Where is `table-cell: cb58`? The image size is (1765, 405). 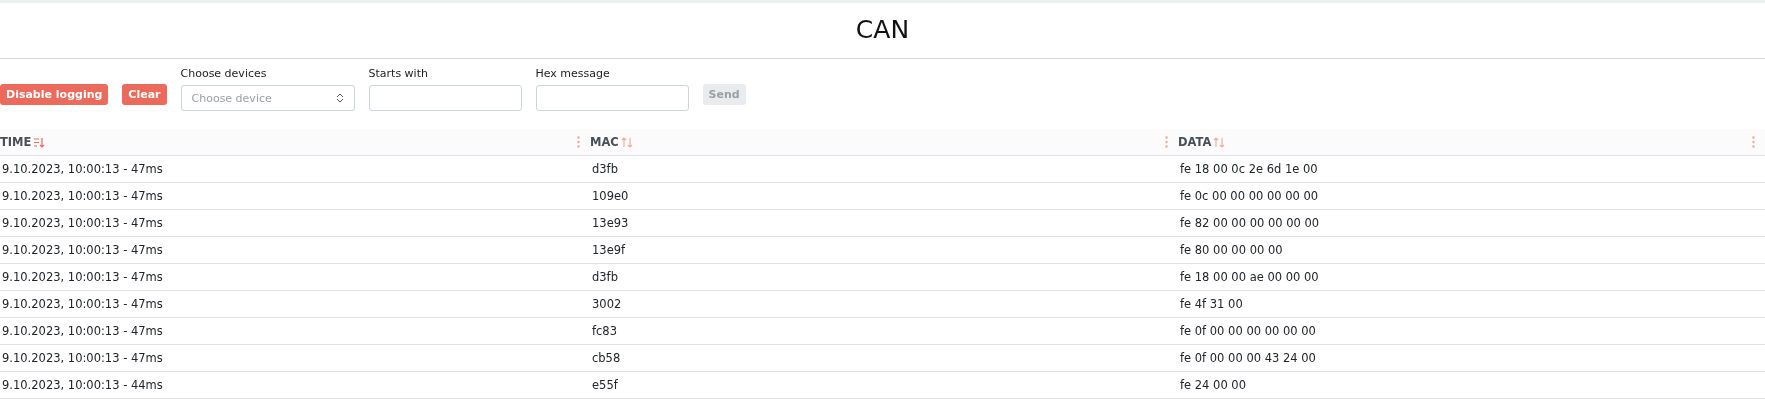 table-cell: cb58 is located at coordinates (606, 358).